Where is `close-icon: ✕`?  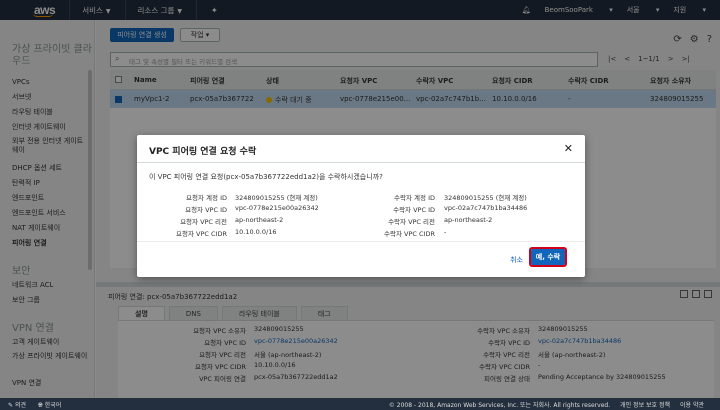
close-icon: ✕ is located at coordinates (568, 148).